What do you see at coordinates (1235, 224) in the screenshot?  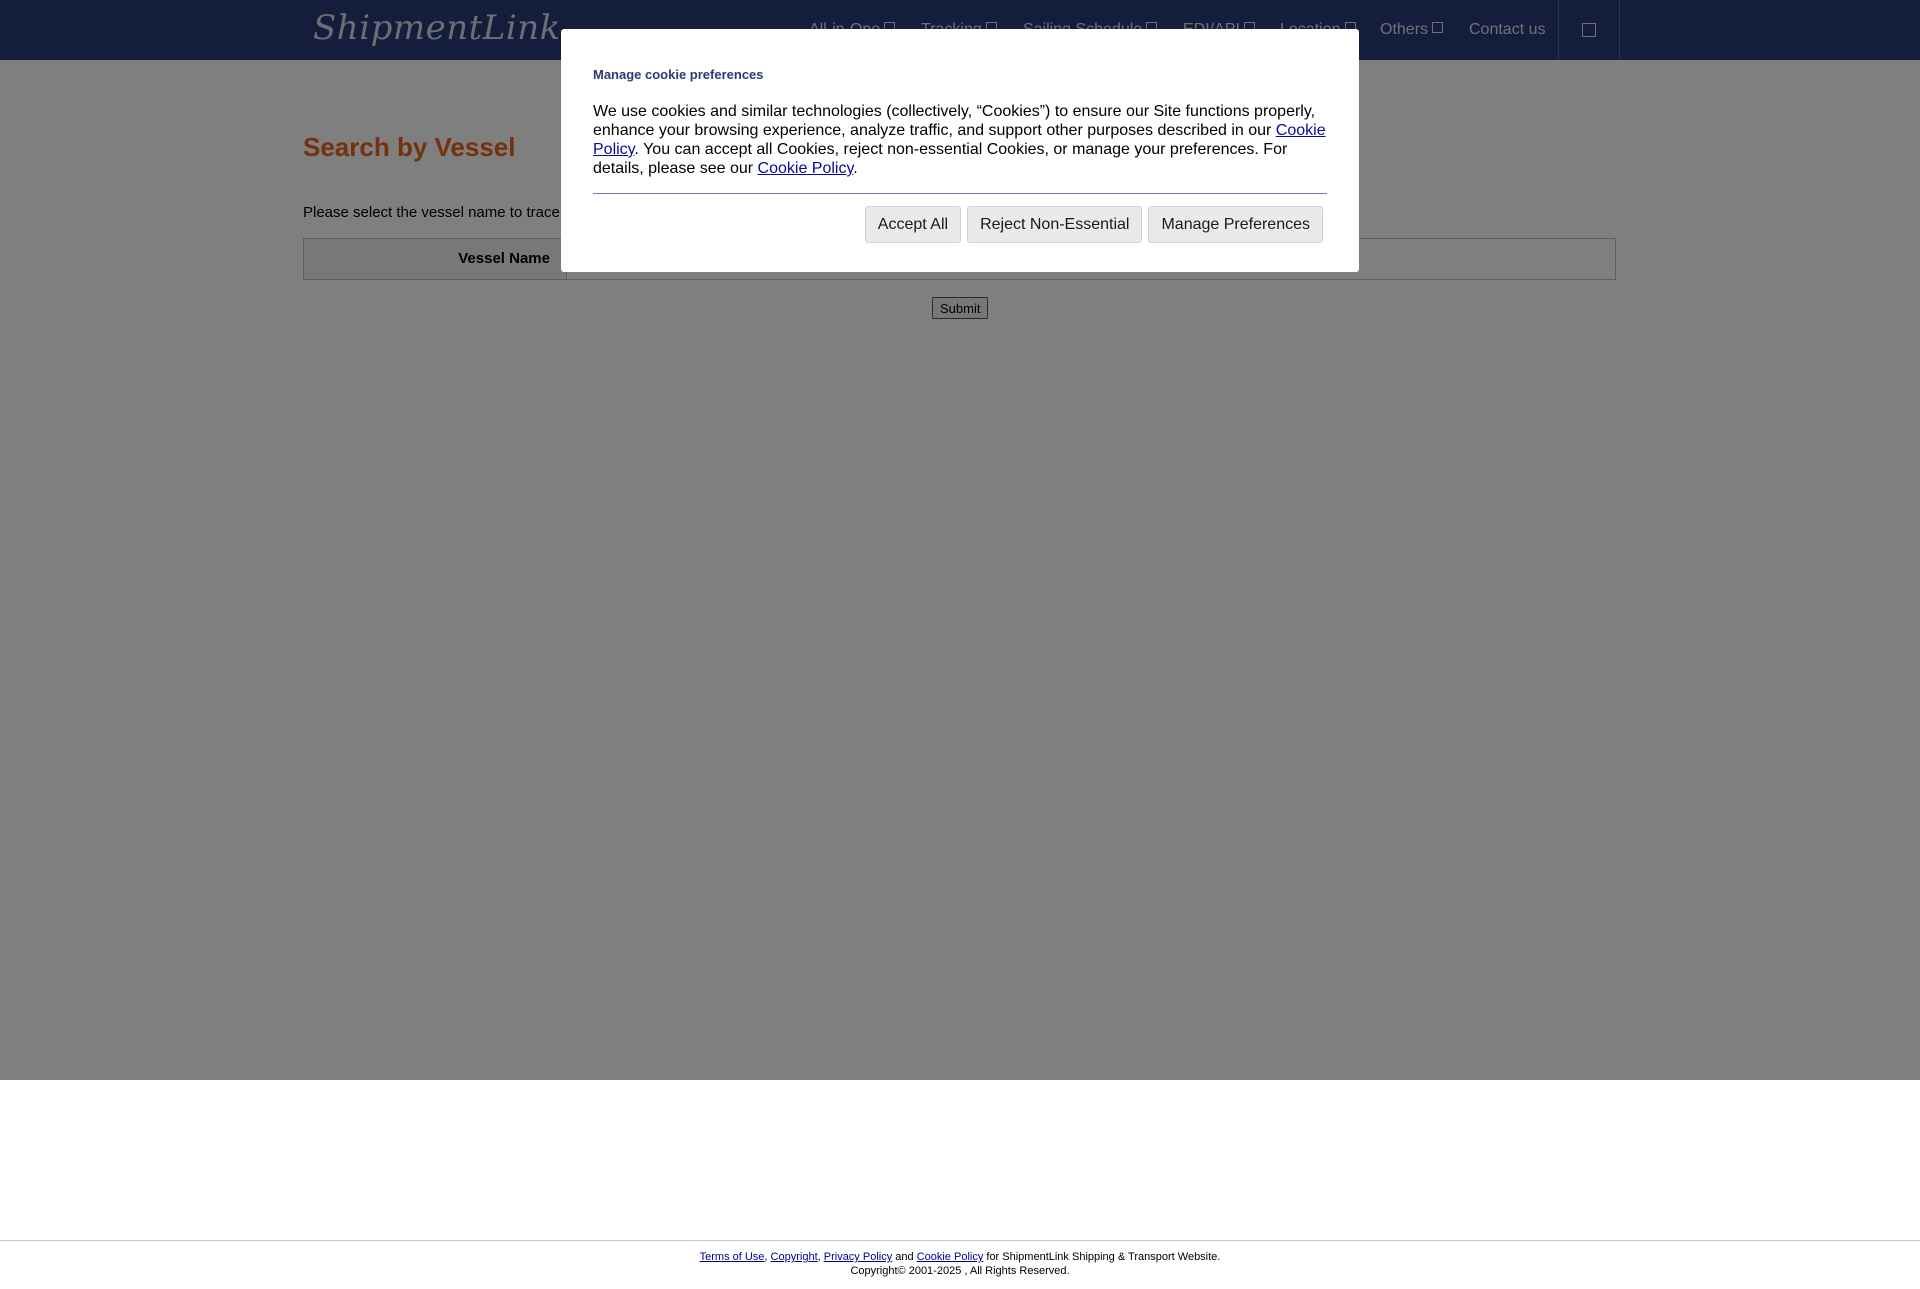 I see `manage-preferences-button: Manage Preferences` at bounding box center [1235, 224].